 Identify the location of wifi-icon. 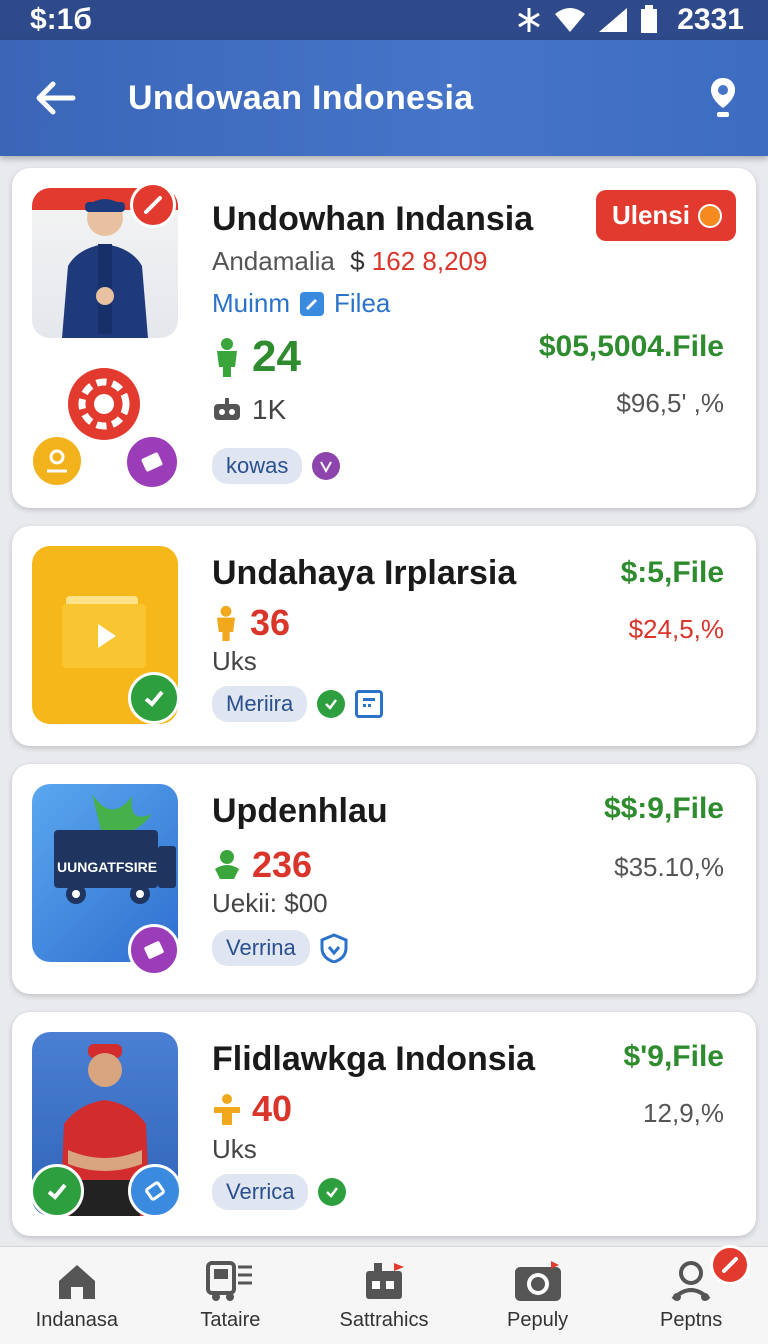
(570, 20).